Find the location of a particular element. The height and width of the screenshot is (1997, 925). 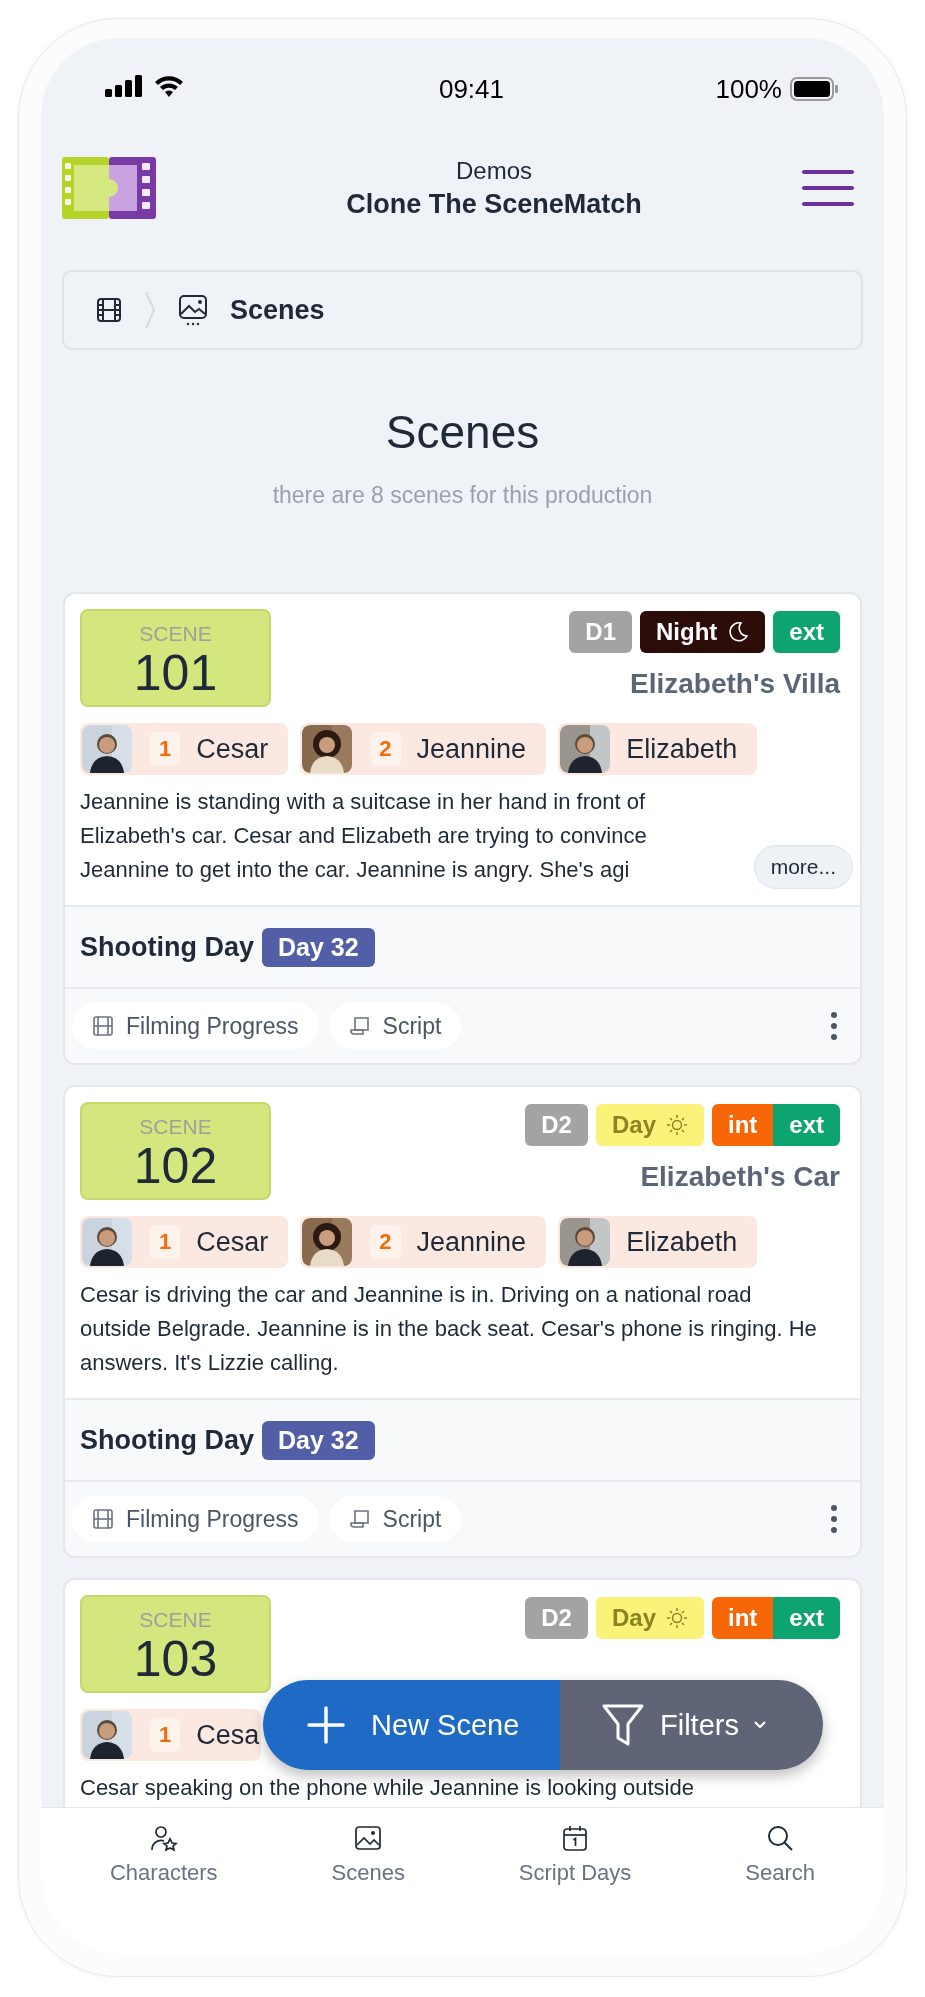

breadcrumb-current: Scenes is located at coordinates (277, 310).